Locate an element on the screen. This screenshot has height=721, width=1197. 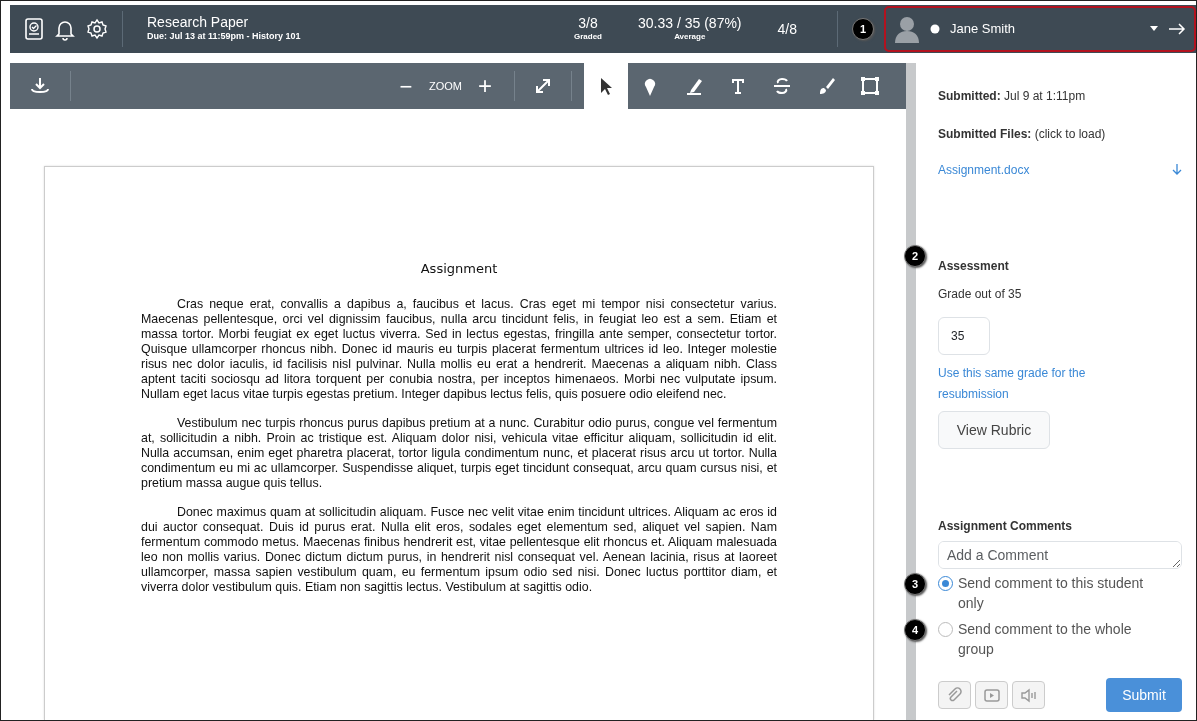
zoom-in-button: + is located at coordinates (485, 86).